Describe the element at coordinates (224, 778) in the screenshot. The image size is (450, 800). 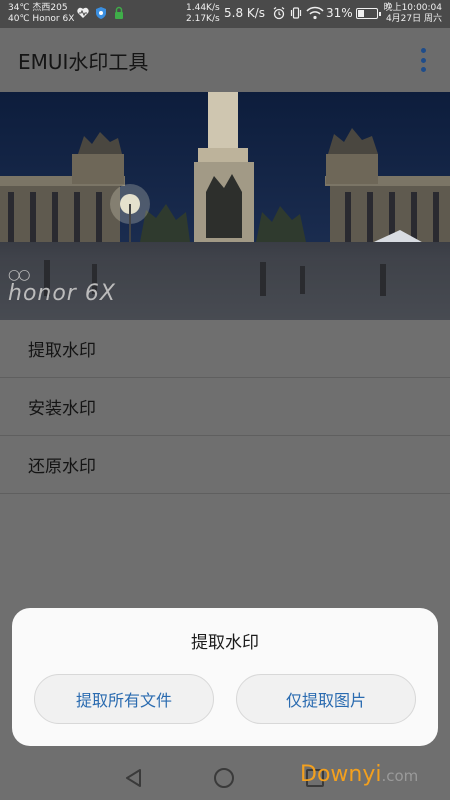
I see `home-circle-icon` at that location.